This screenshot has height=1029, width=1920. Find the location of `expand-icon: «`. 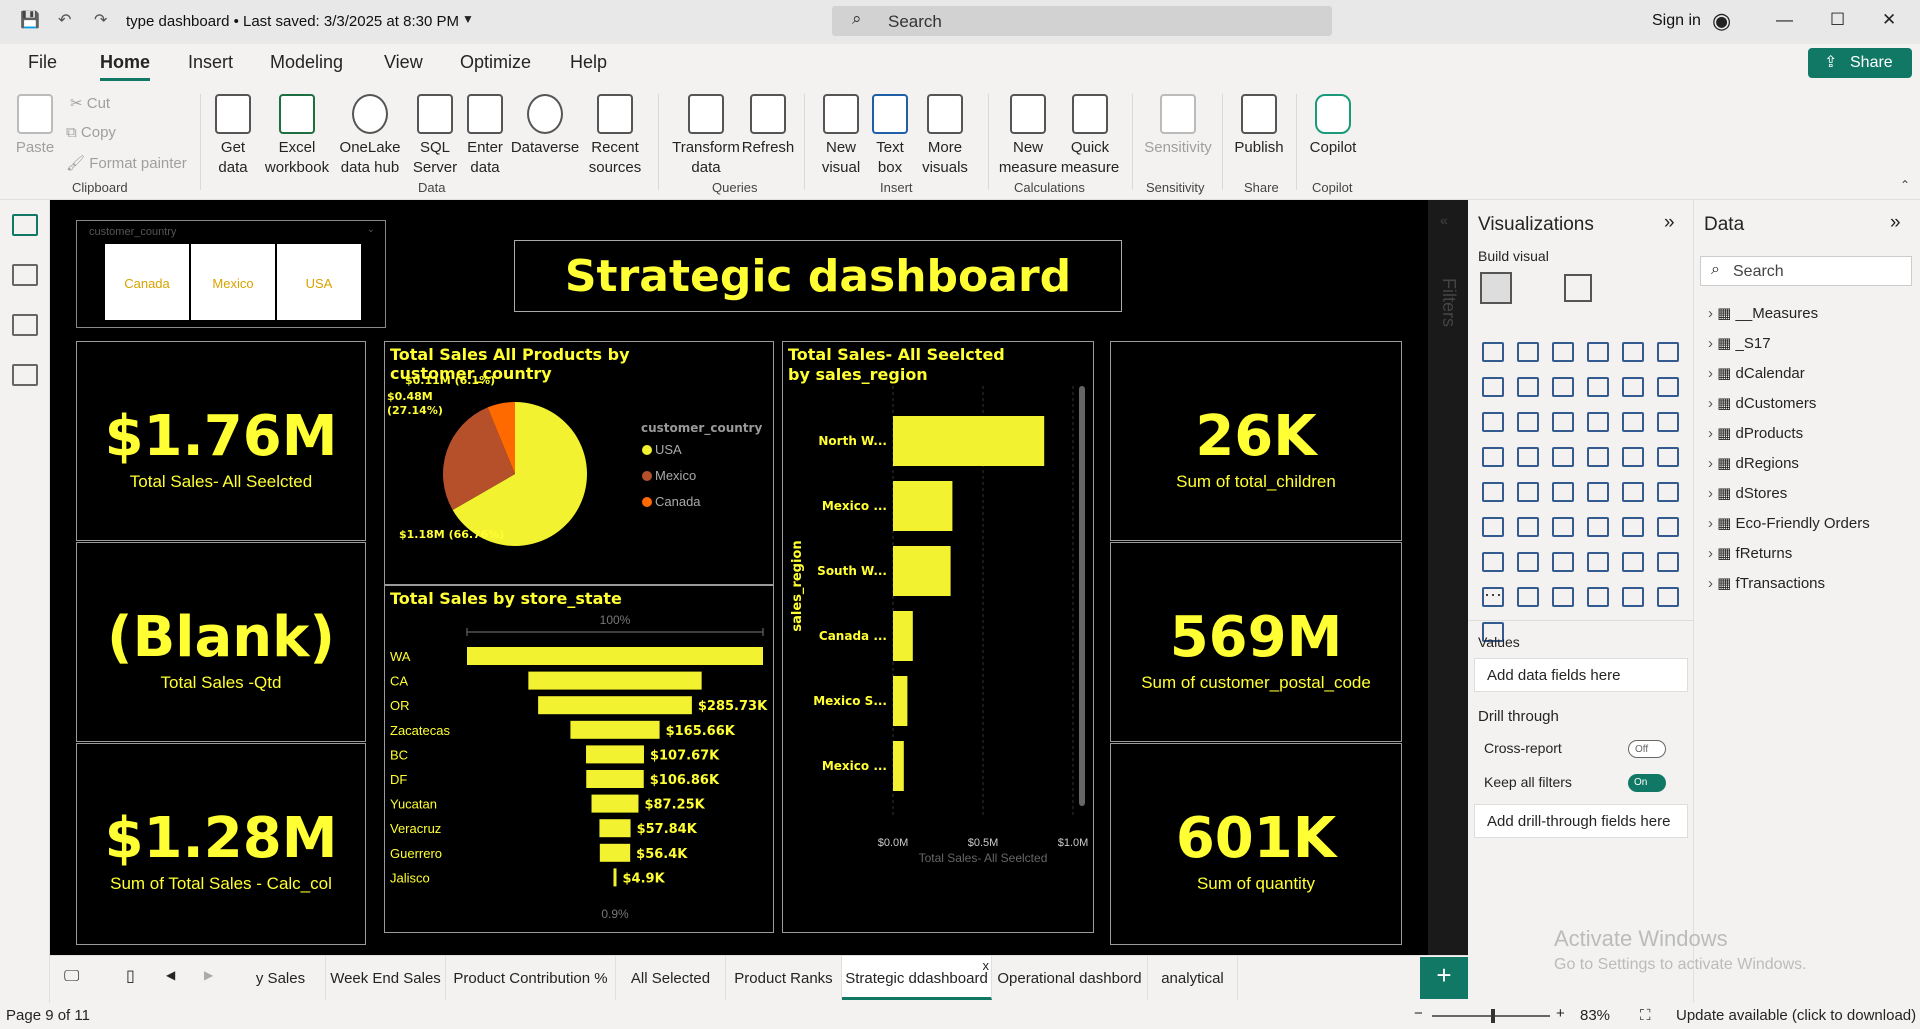

expand-icon: « is located at coordinates (1444, 220).